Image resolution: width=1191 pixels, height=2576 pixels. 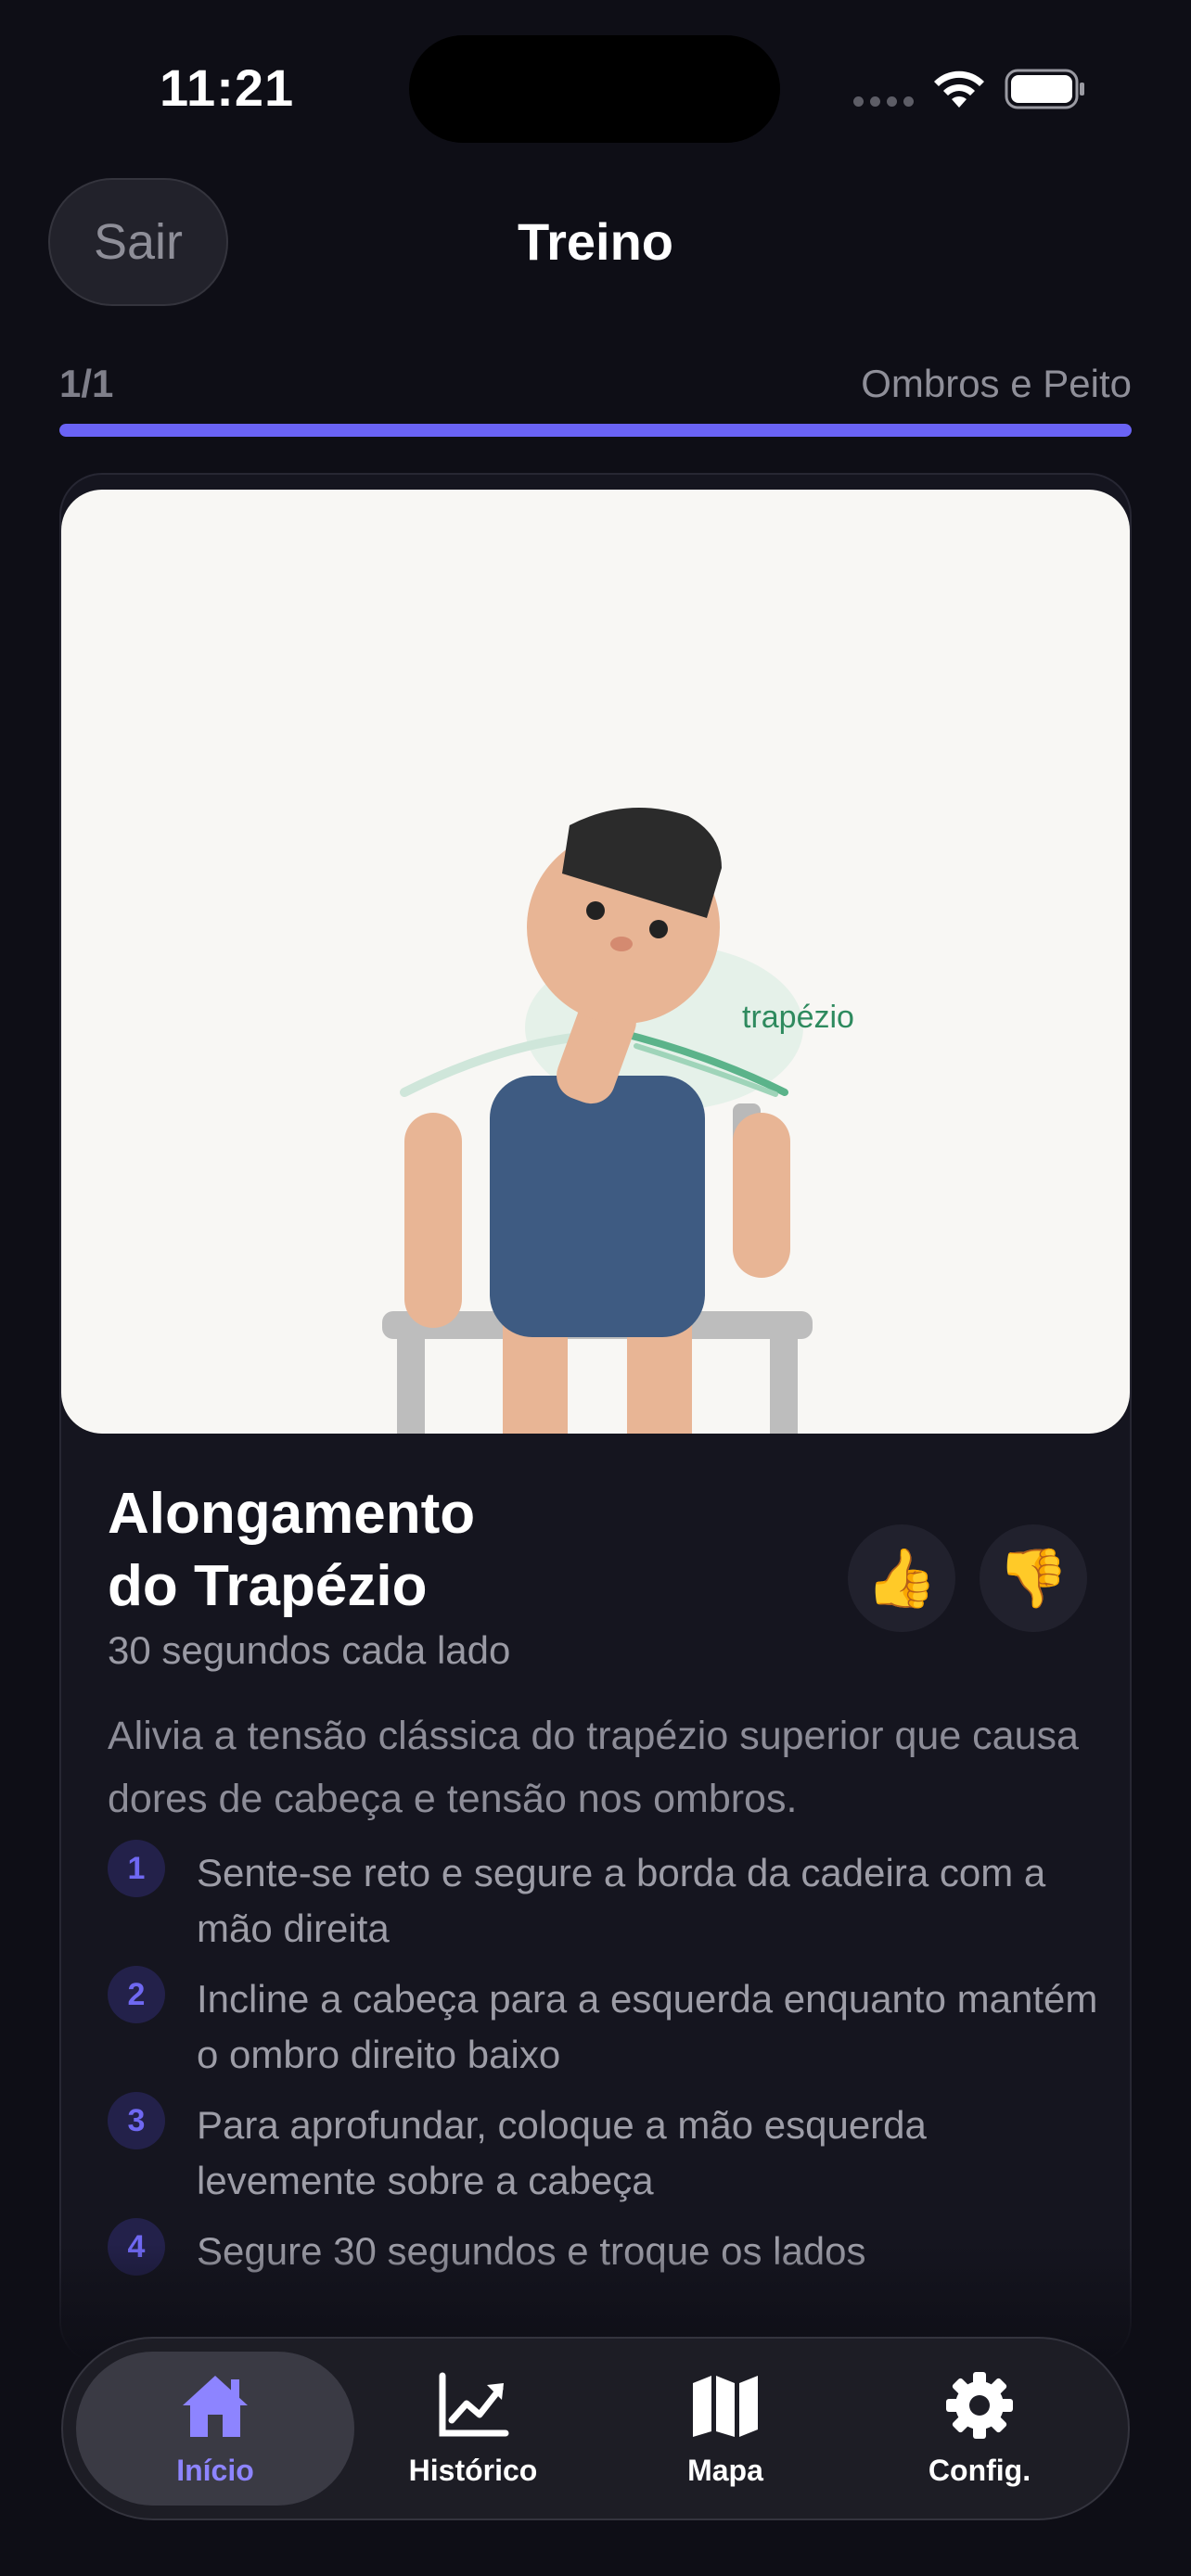 What do you see at coordinates (215, 2470) in the screenshot?
I see `tab-label: Início` at bounding box center [215, 2470].